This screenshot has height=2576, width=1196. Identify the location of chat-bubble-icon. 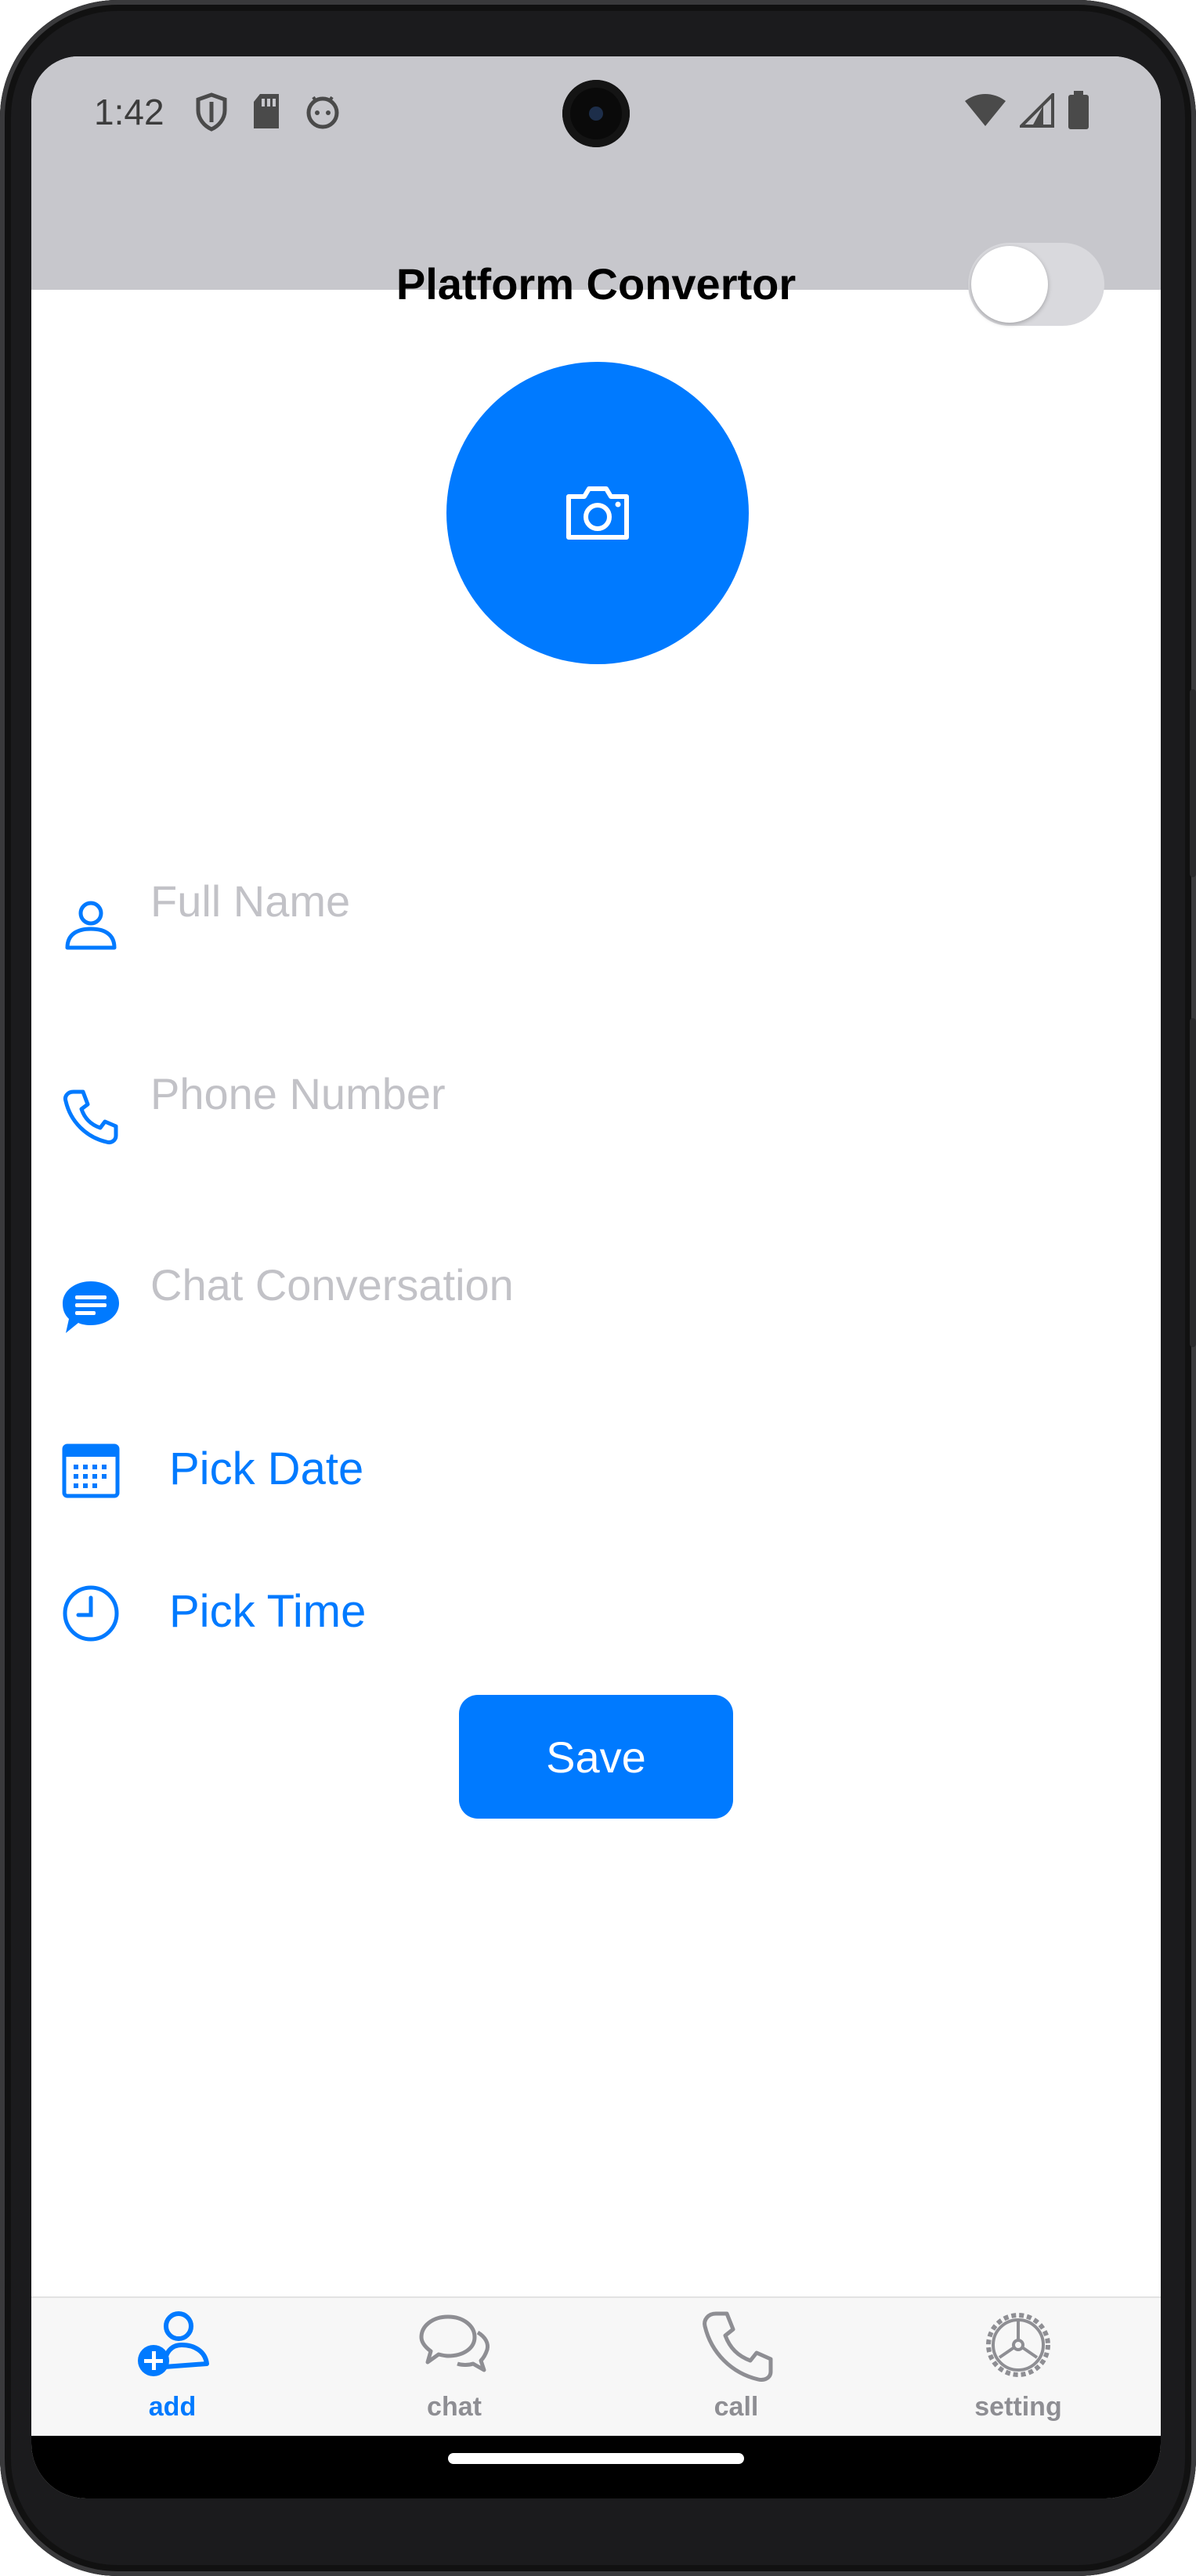
(91, 1307).